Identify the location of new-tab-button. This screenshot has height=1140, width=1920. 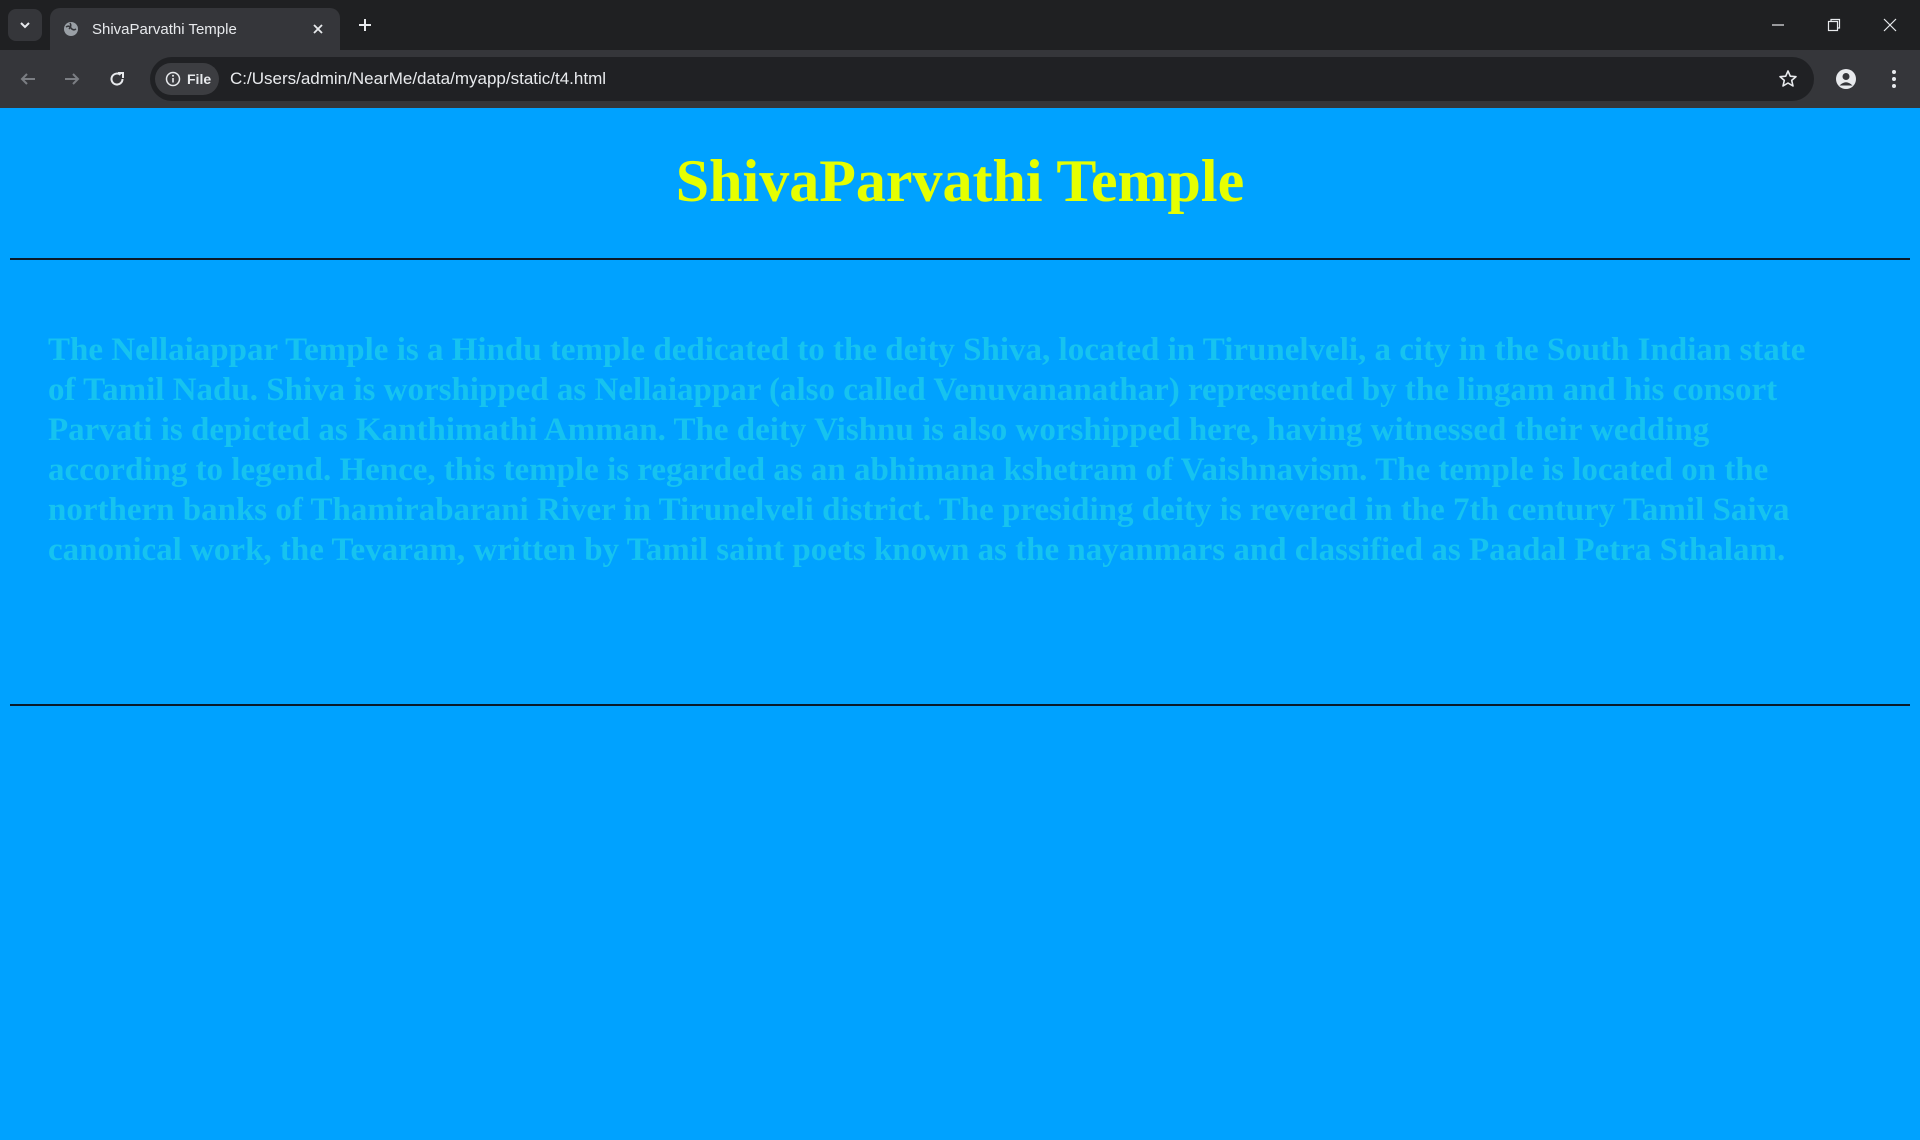
(365, 25).